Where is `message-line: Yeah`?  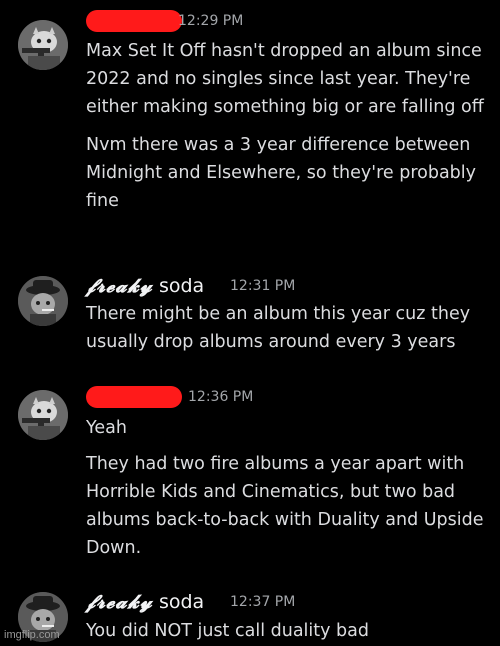 message-line: Yeah is located at coordinates (106, 428).